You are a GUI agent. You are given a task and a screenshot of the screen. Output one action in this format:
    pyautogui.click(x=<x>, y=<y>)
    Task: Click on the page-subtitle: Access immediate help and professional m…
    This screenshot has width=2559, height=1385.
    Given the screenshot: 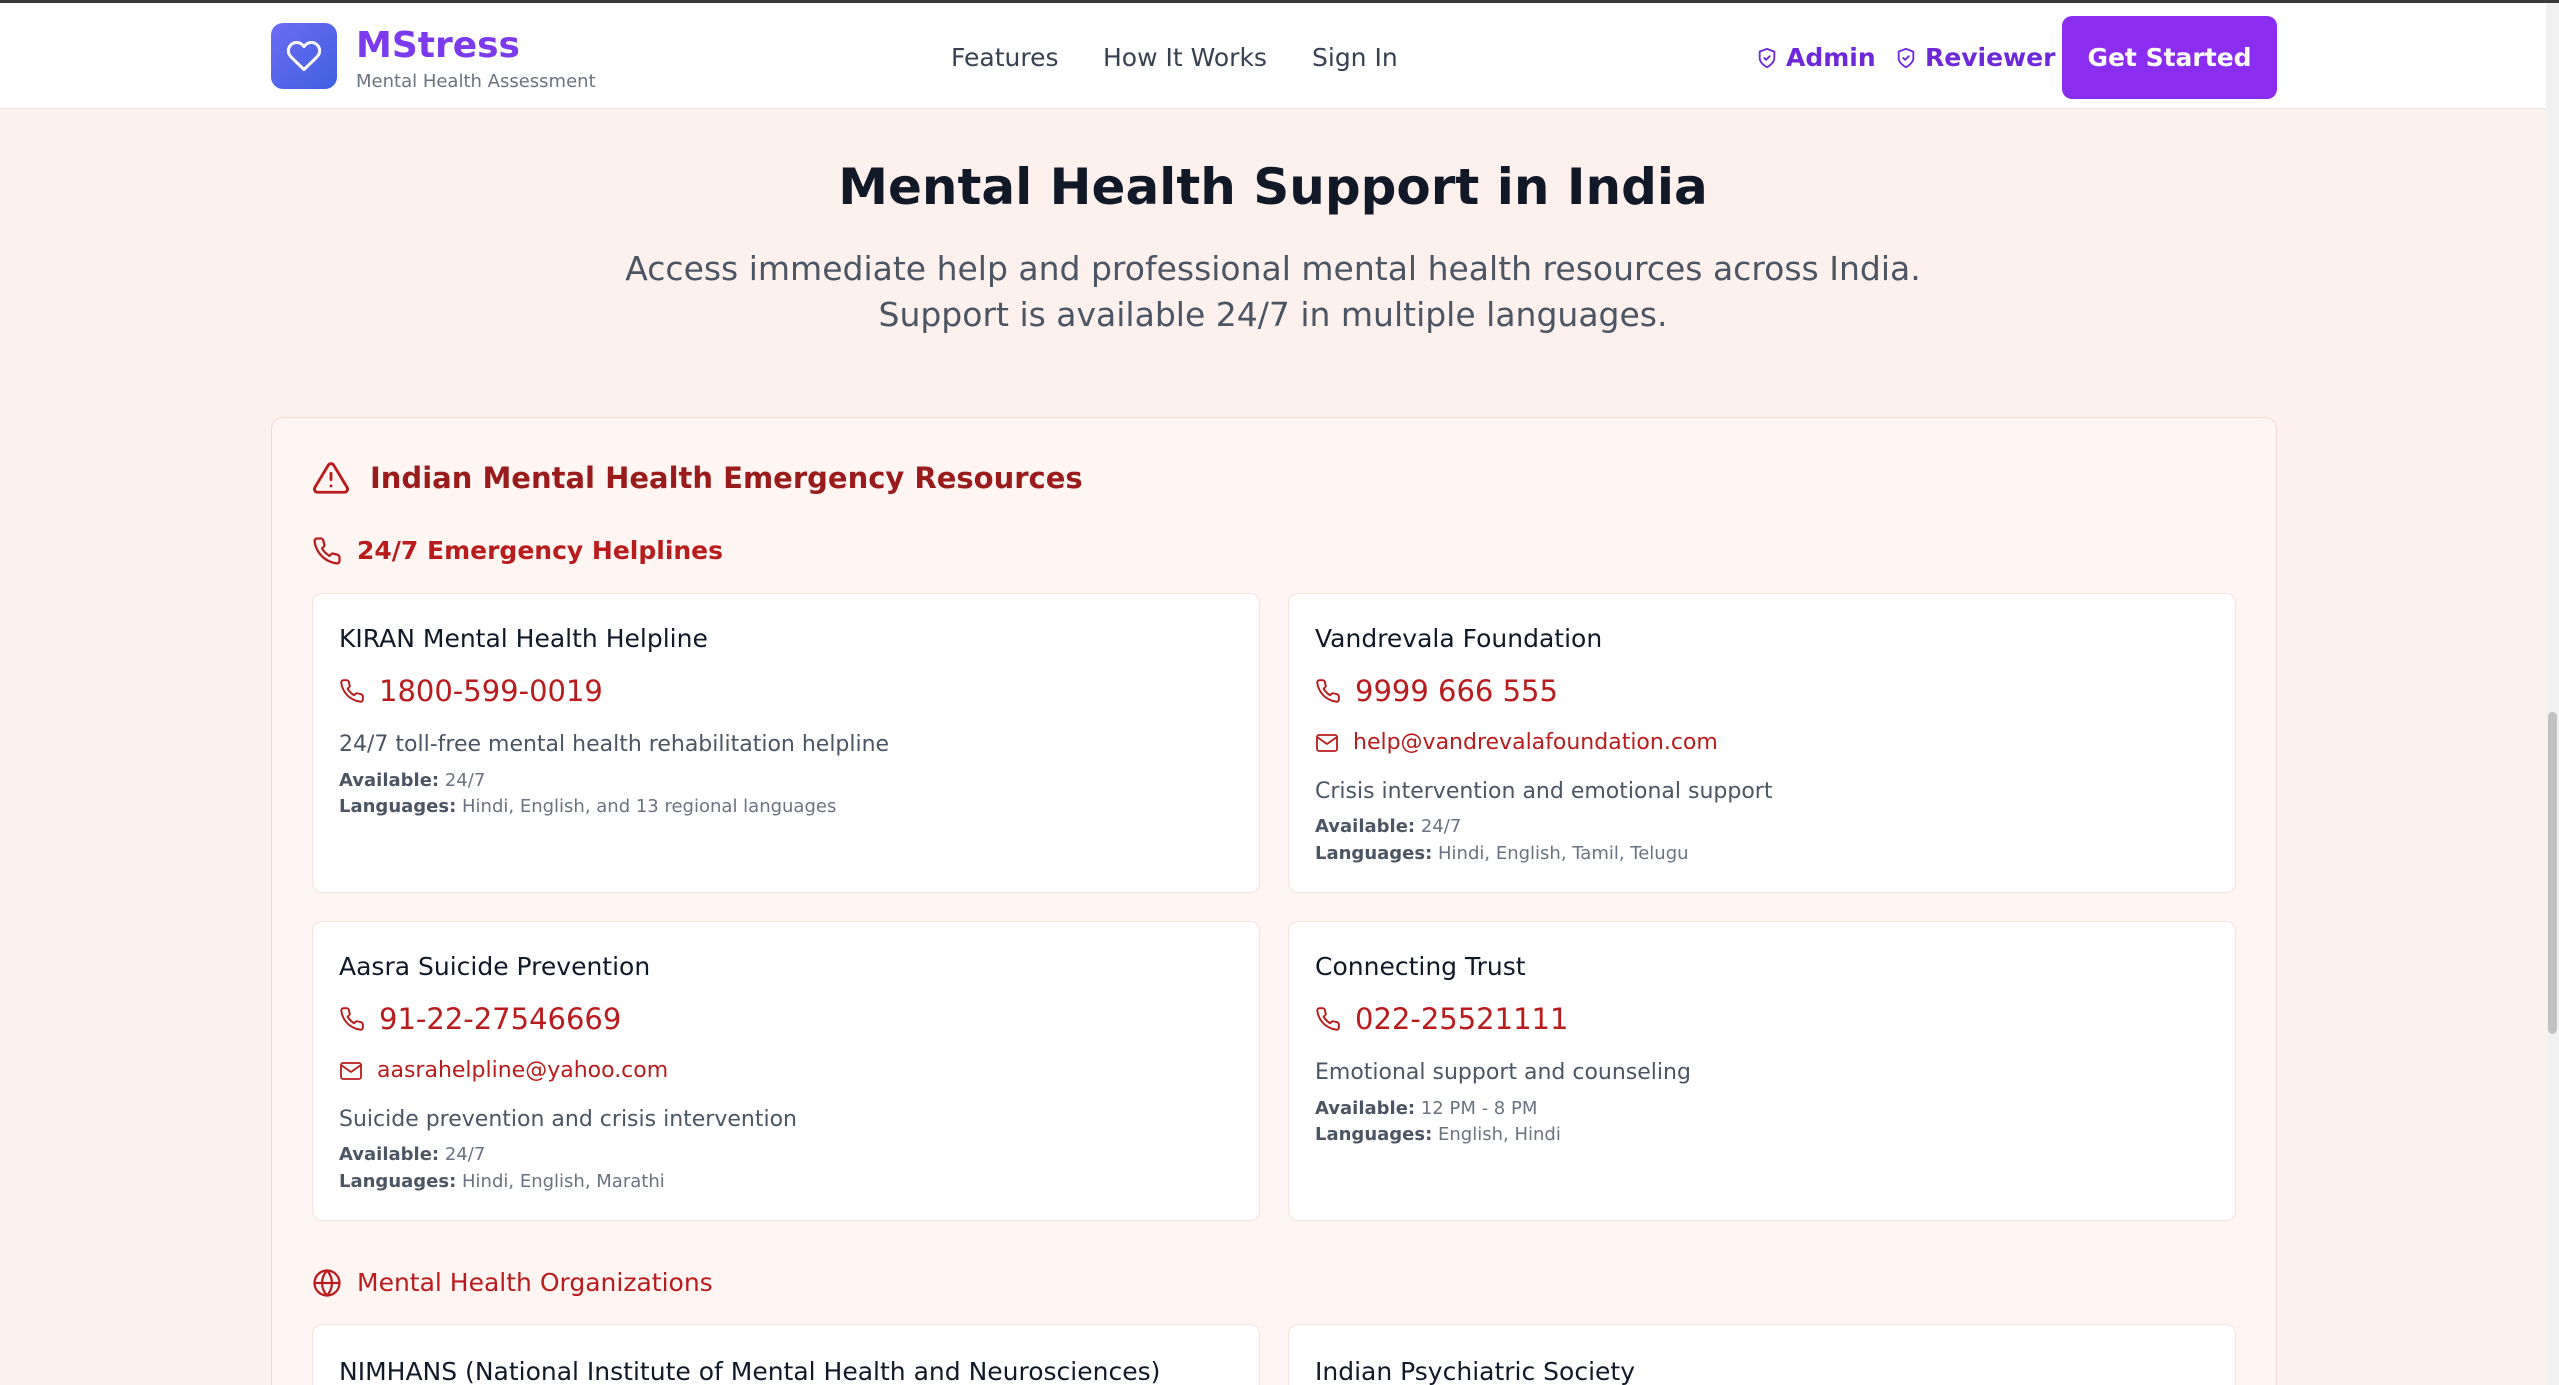 What is the action you would take?
    pyautogui.click(x=1273, y=291)
    